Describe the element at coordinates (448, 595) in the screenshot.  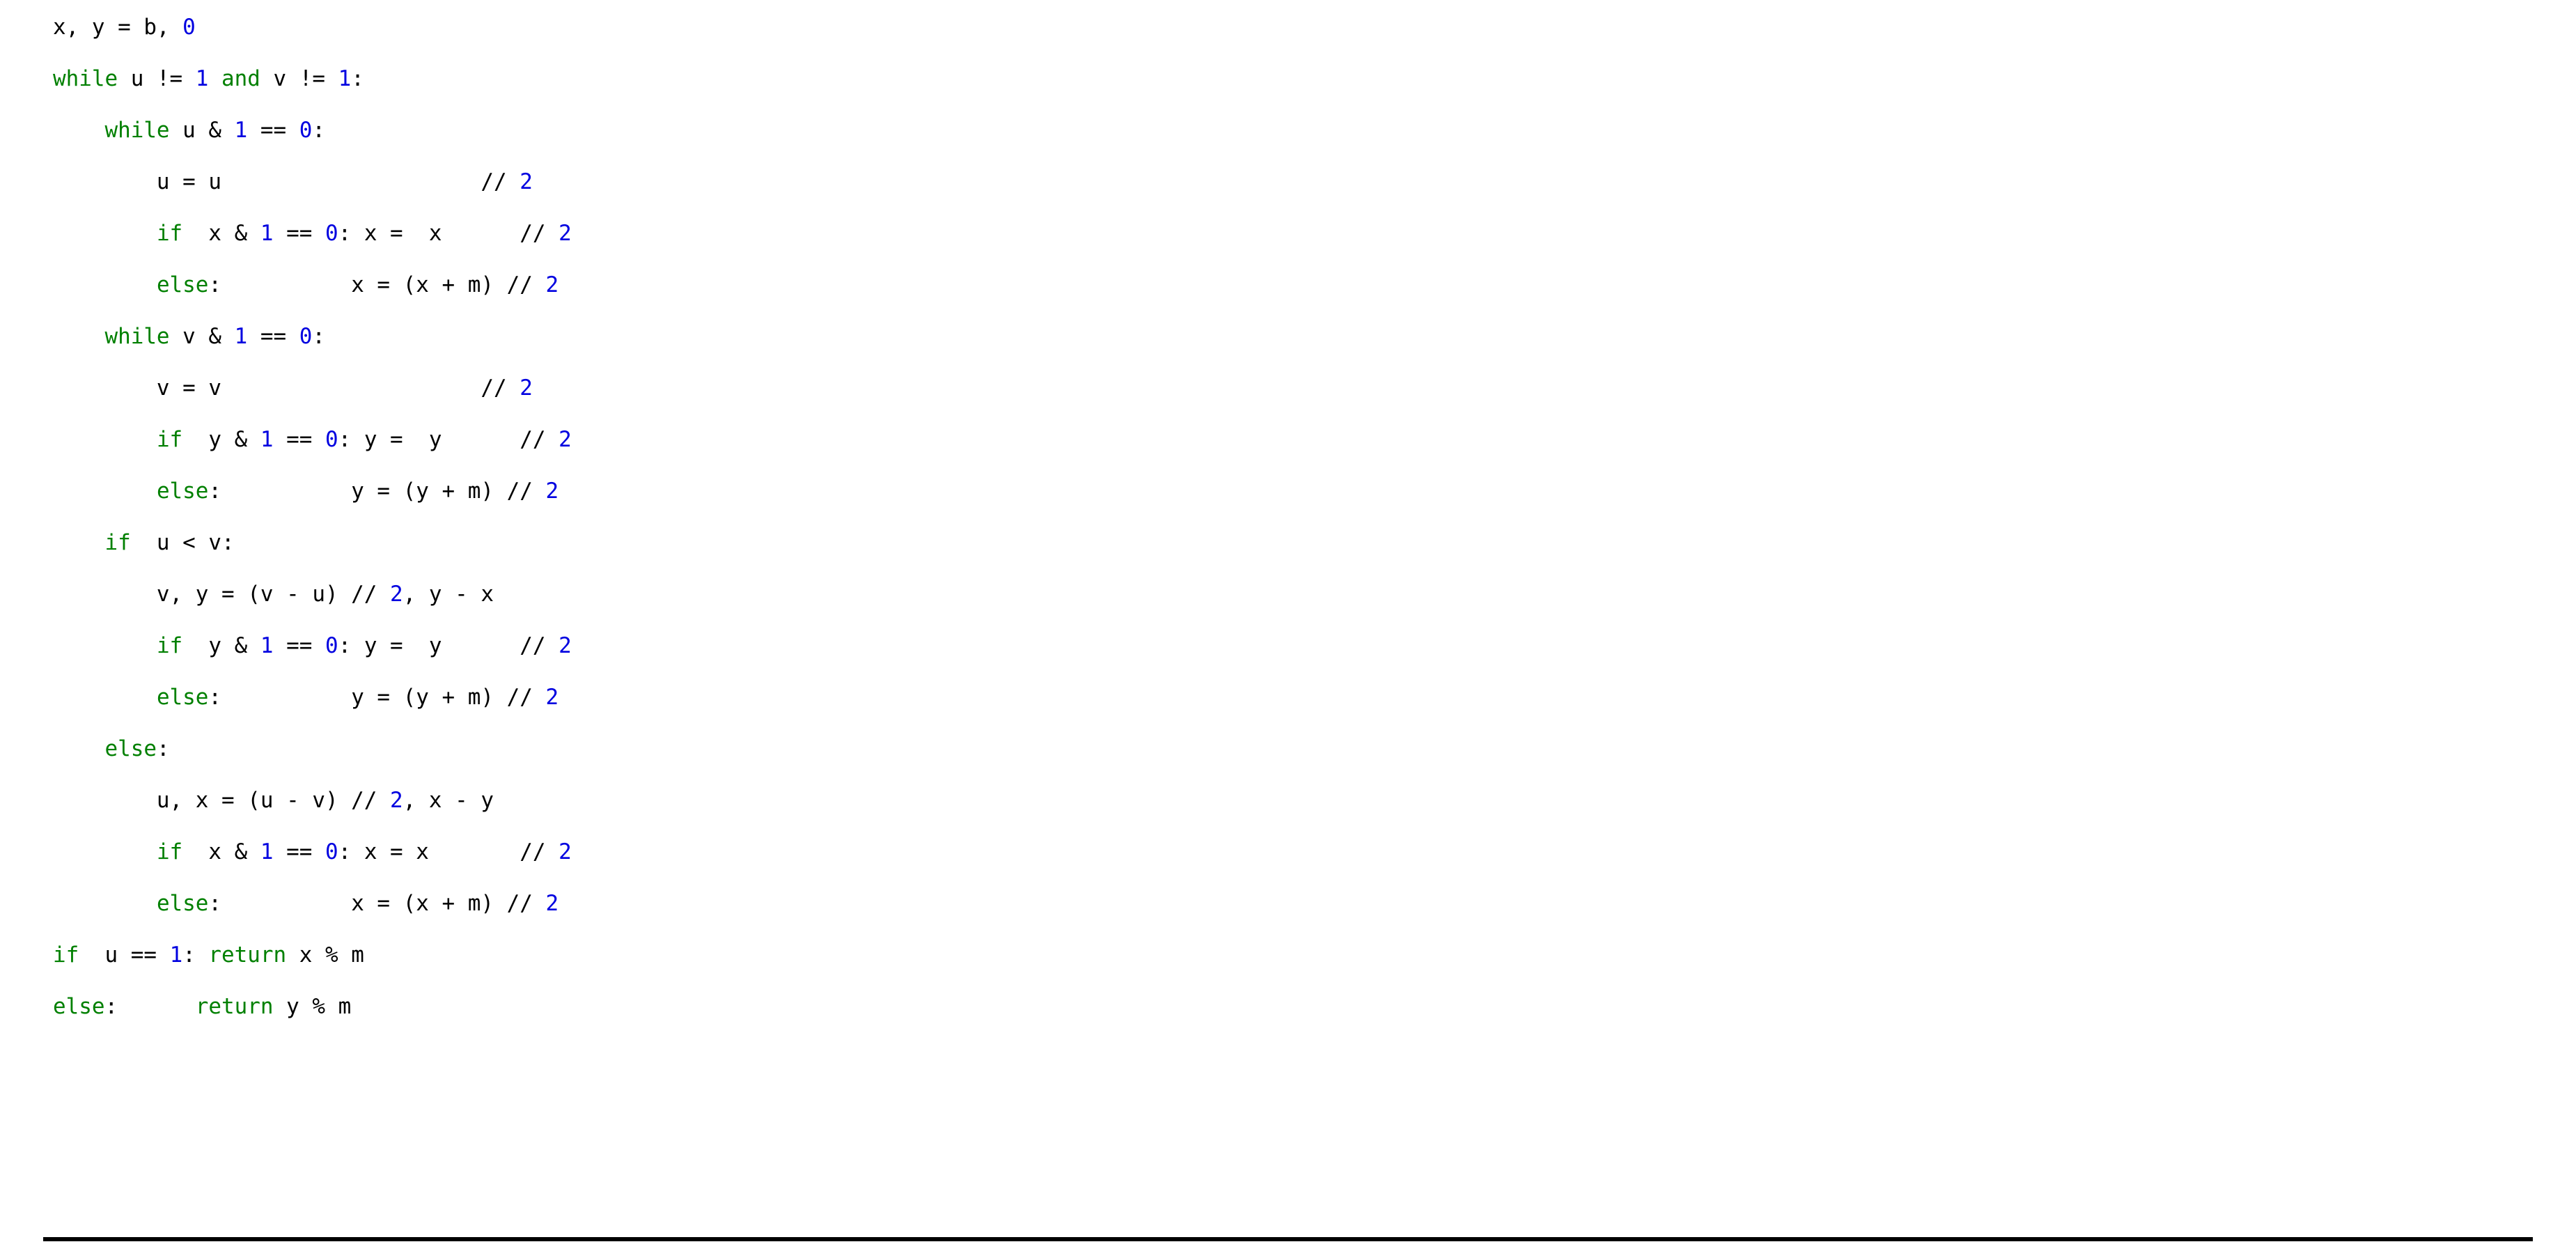
I see `code-text: , y - x` at that location.